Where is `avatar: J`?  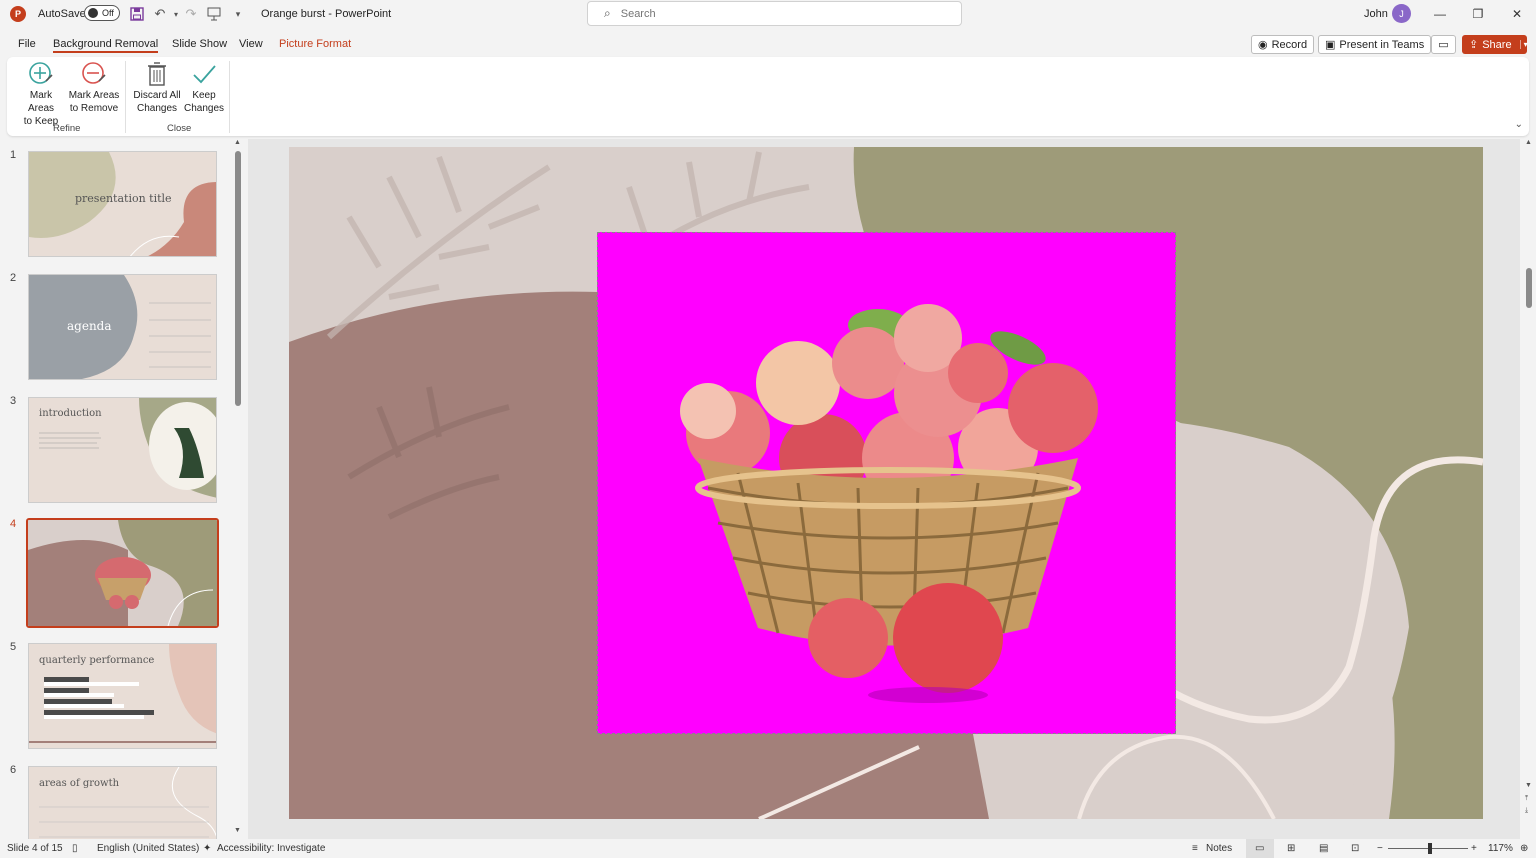
avatar: J is located at coordinates (1401, 13).